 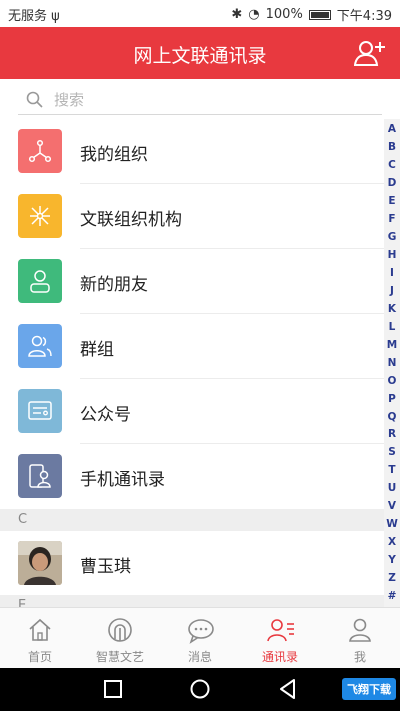 I want to click on home-button, so click(x=200, y=689).